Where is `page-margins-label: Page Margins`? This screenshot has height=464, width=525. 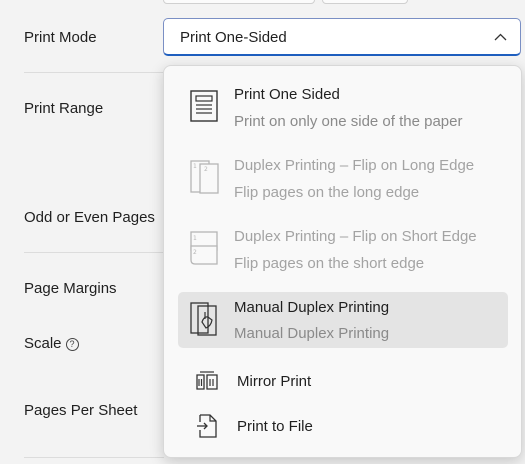
page-margins-label: Page Margins is located at coordinates (70, 288).